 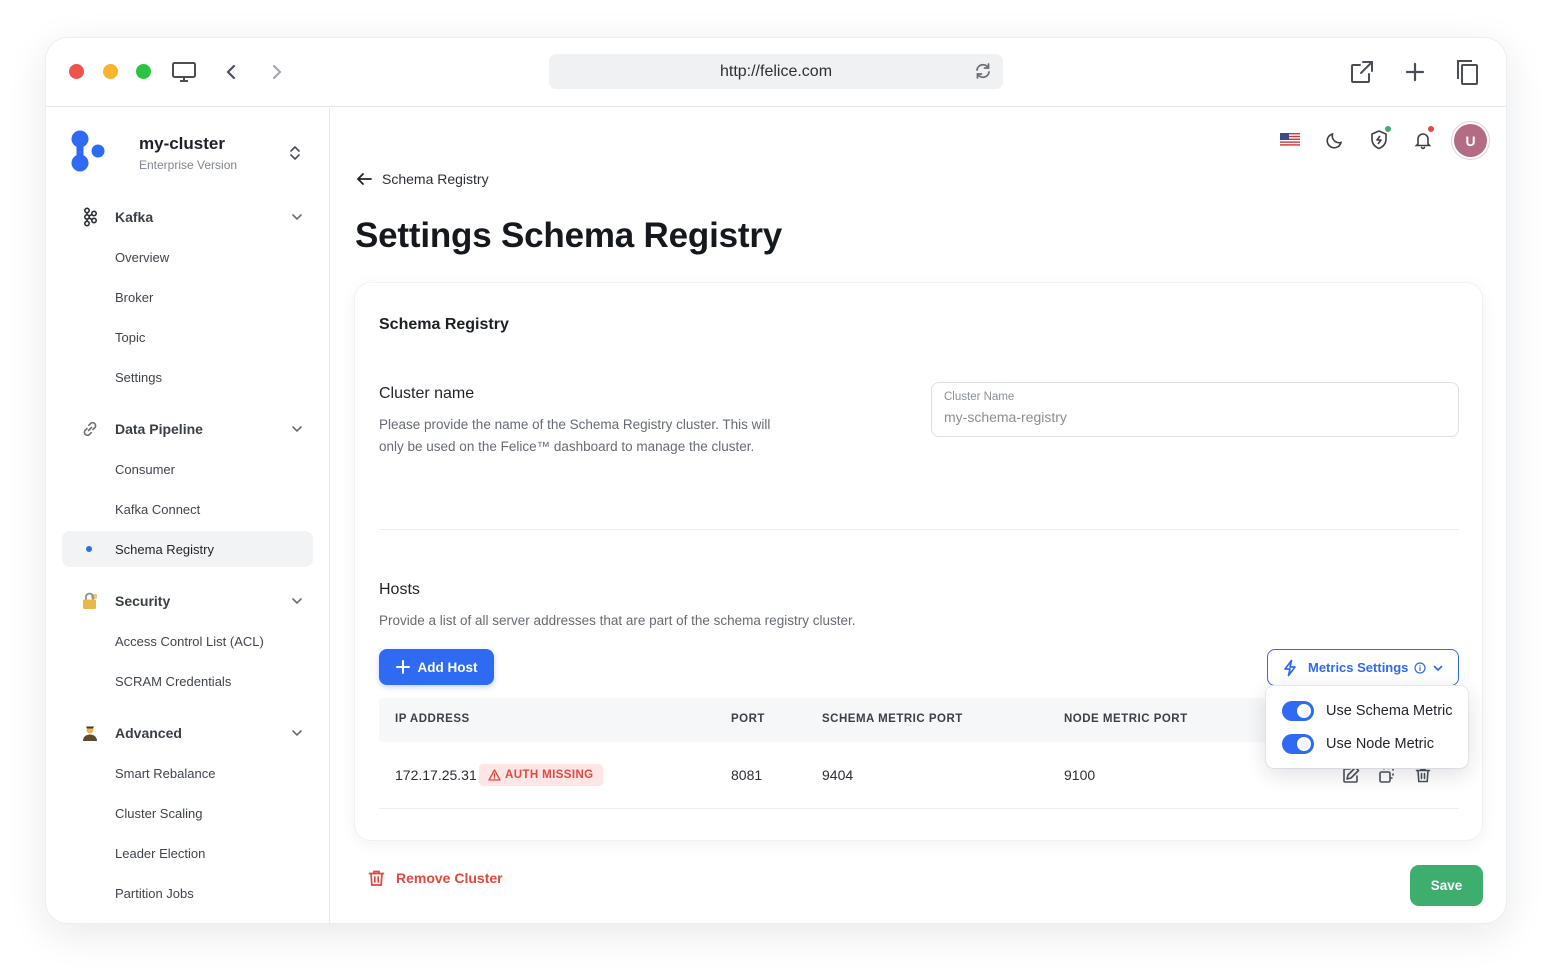 I want to click on host-port: 8081, so click(x=747, y=775).